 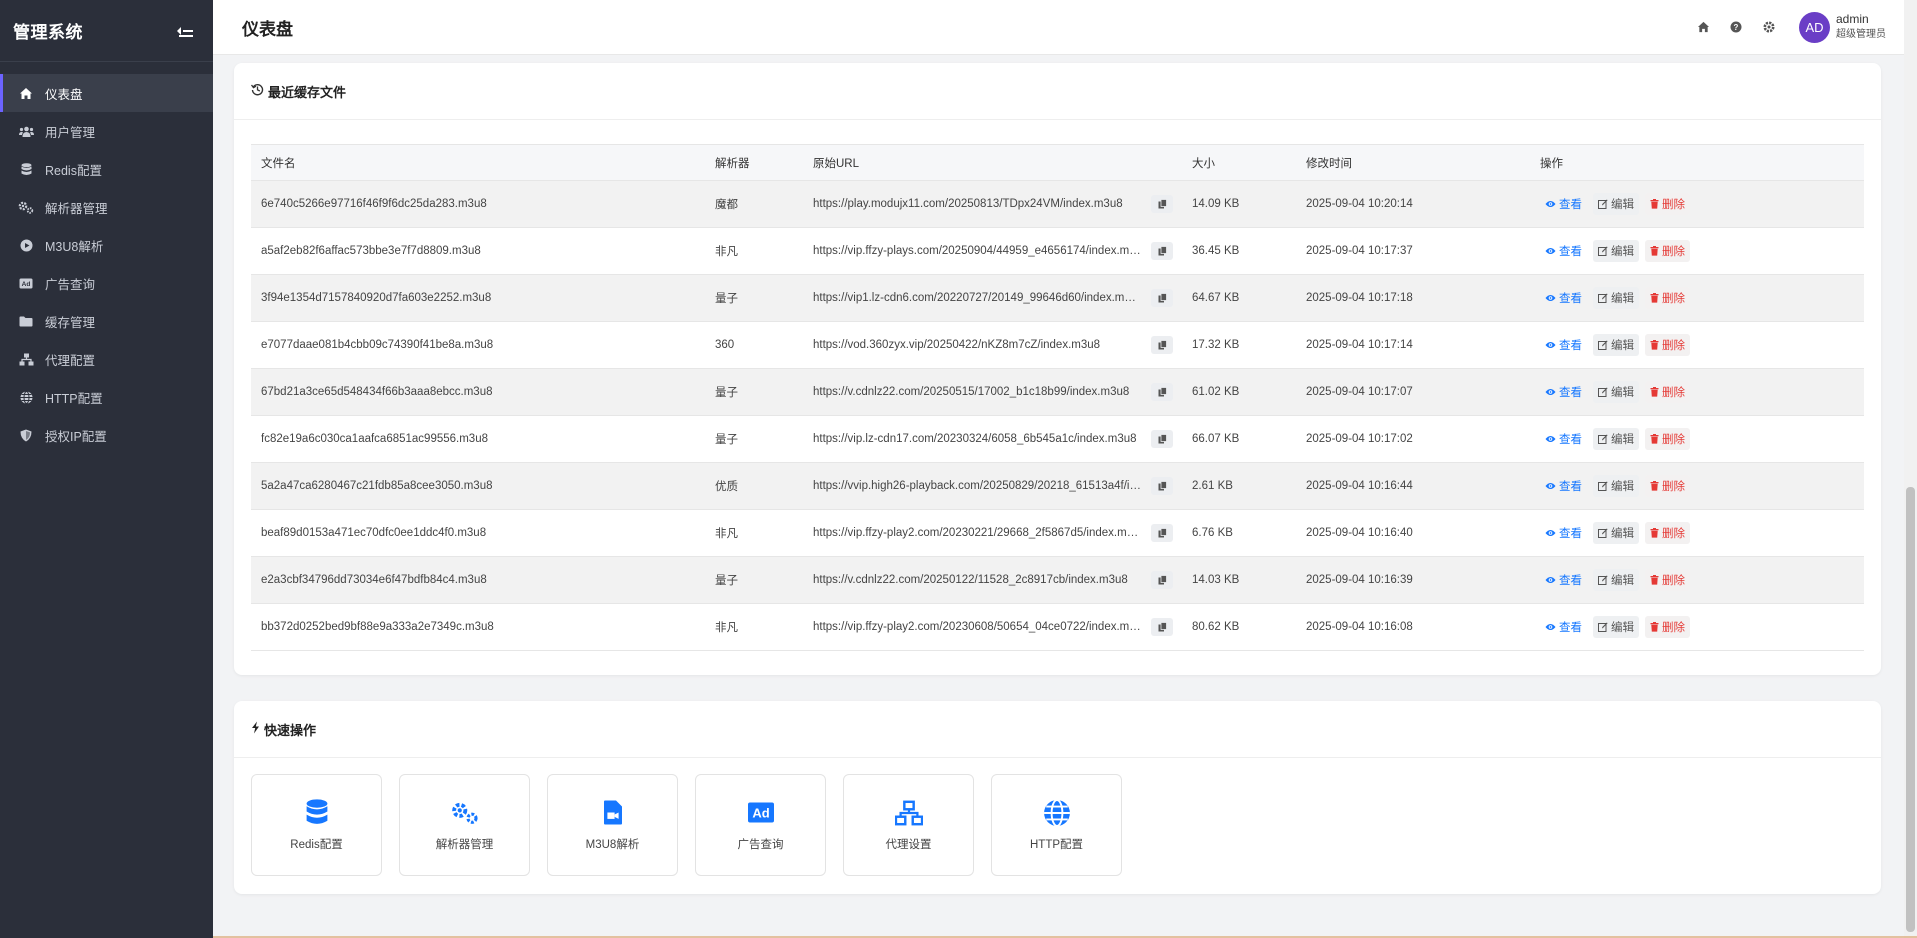 I want to click on quick-http-button: HTTP配置, so click(x=1056, y=825).